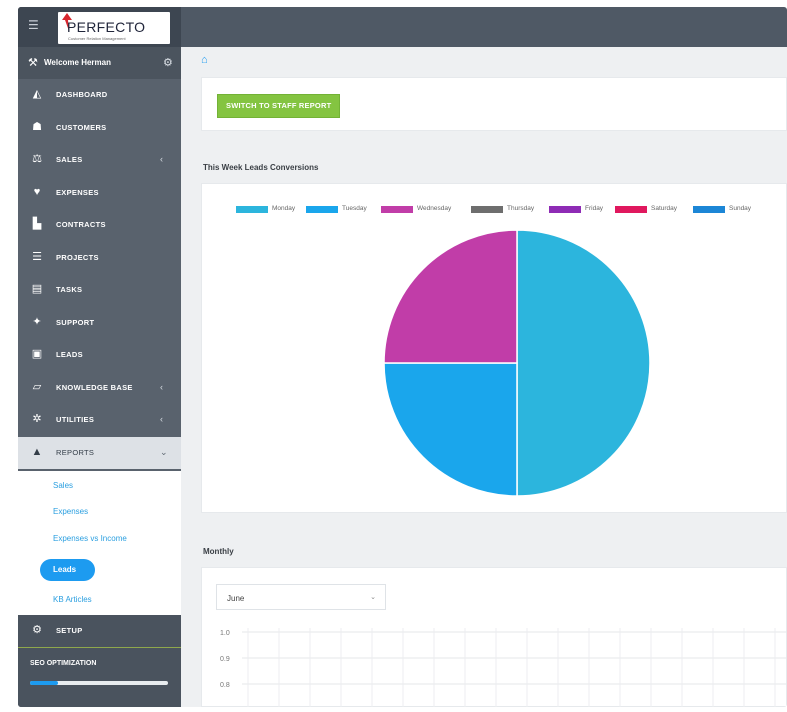  Describe the element at coordinates (494, 104) in the screenshot. I see `report-switch-panel: SWITCH TO STAFF REPORT` at that location.